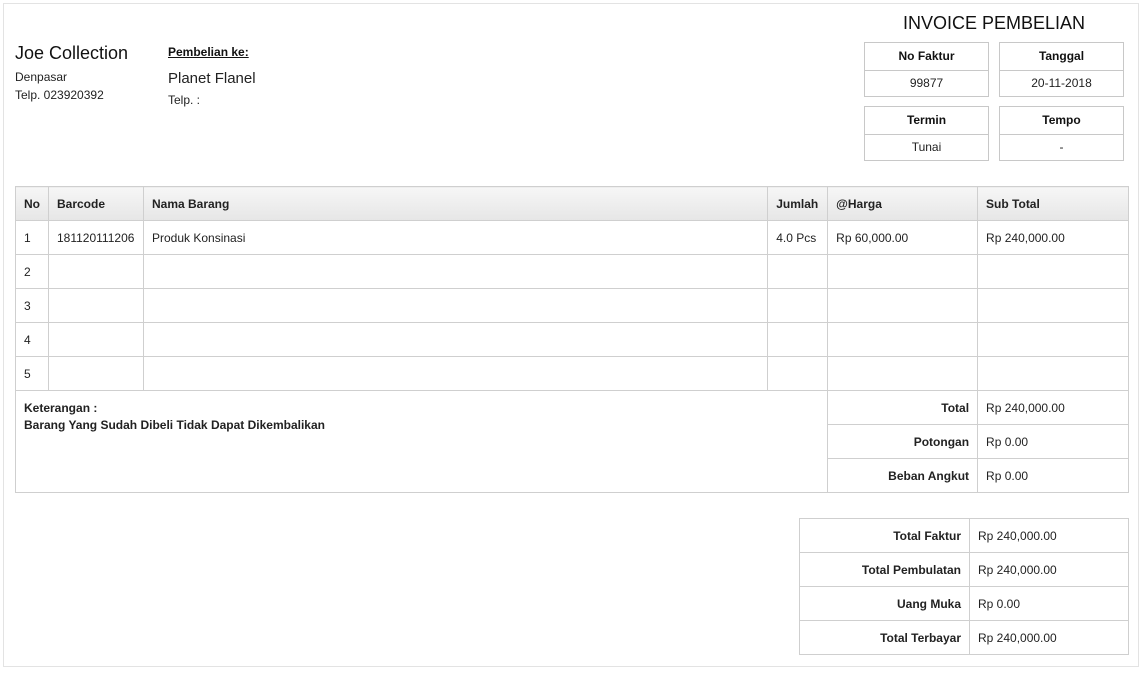 Image resolution: width=1144 pixels, height=673 pixels. Describe the element at coordinates (1053, 441) in the screenshot. I see `potongan-value: Rp 0.00` at that location.